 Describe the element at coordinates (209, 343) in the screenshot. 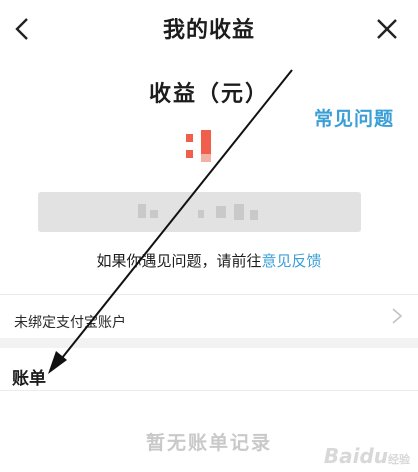

I see `section-gap` at that location.